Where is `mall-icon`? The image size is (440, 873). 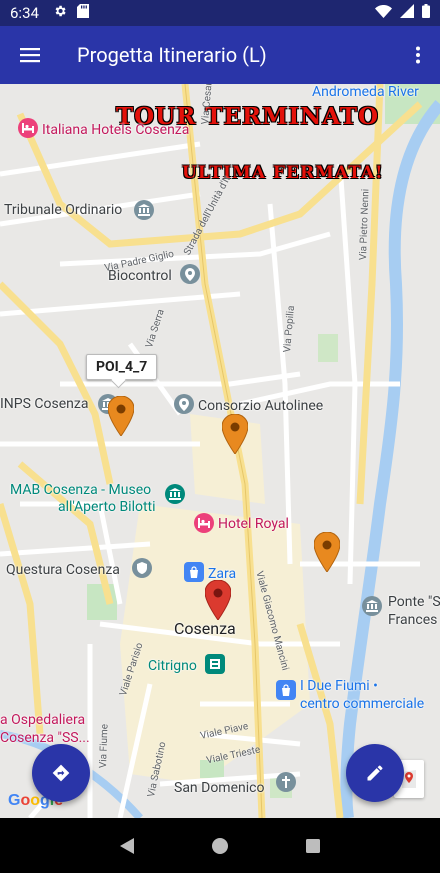
mall-icon is located at coordinates (286, 690).